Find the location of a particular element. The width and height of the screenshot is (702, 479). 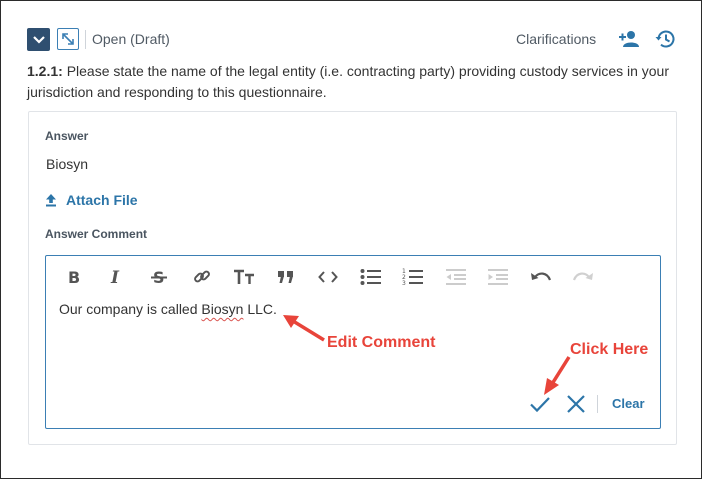

bold-button: B is located at coordinates (74, 277).